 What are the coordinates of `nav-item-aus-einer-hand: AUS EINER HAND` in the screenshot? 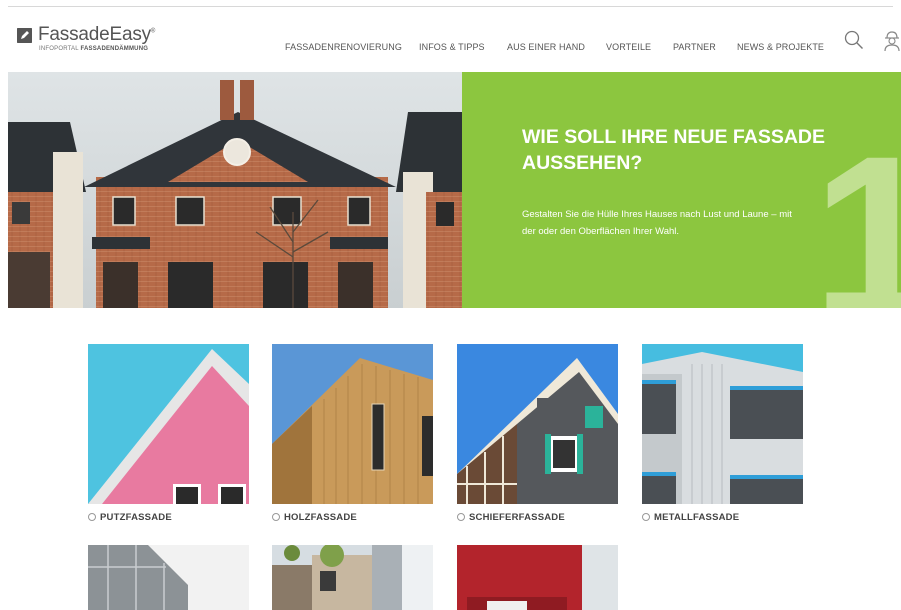 It's located at (546, 47).